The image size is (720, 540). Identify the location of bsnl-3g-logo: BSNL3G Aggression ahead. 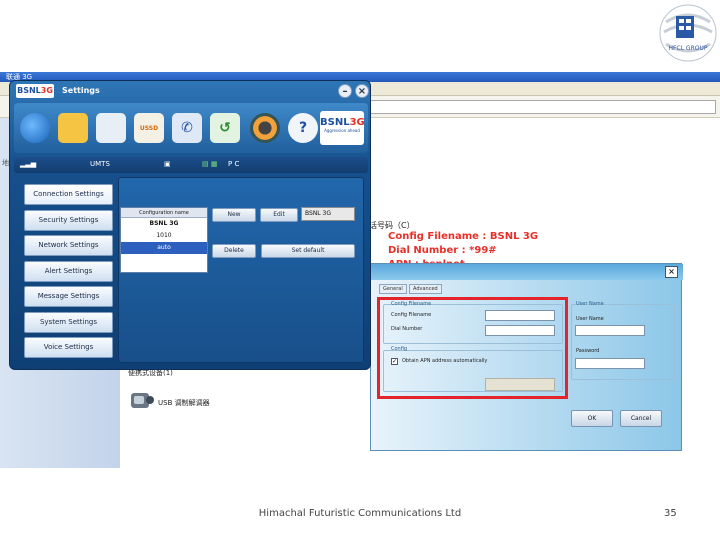
(342, 128).